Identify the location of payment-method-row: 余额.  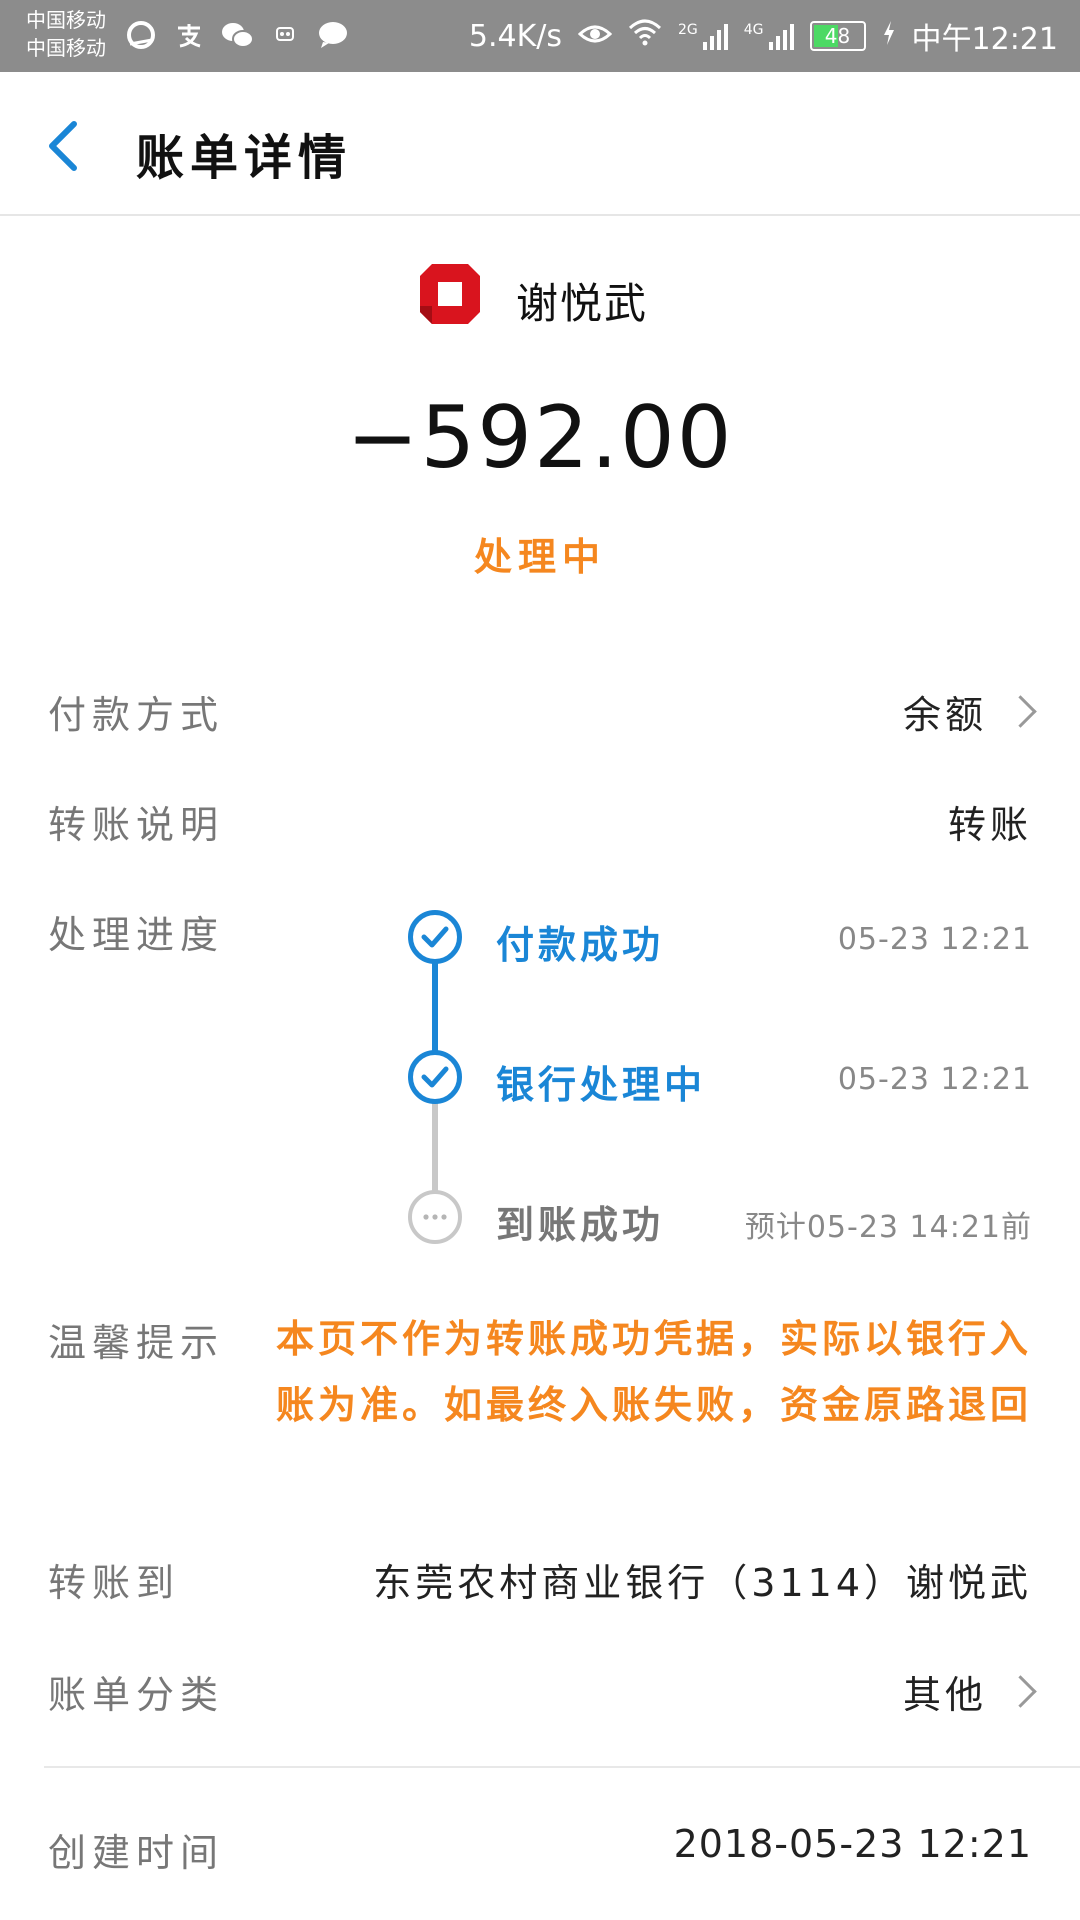
(969, 711).